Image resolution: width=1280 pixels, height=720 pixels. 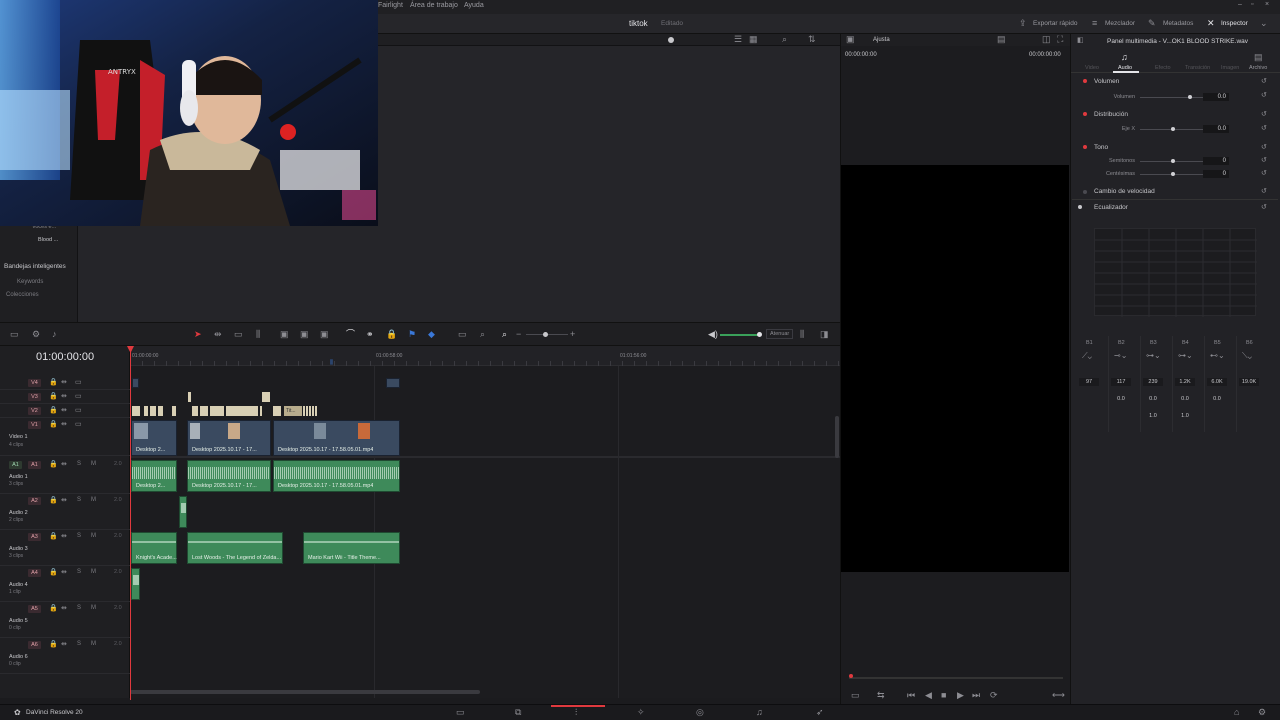 I want to click on menu-fairlight: Fairlight, so click(x=390, y=5).